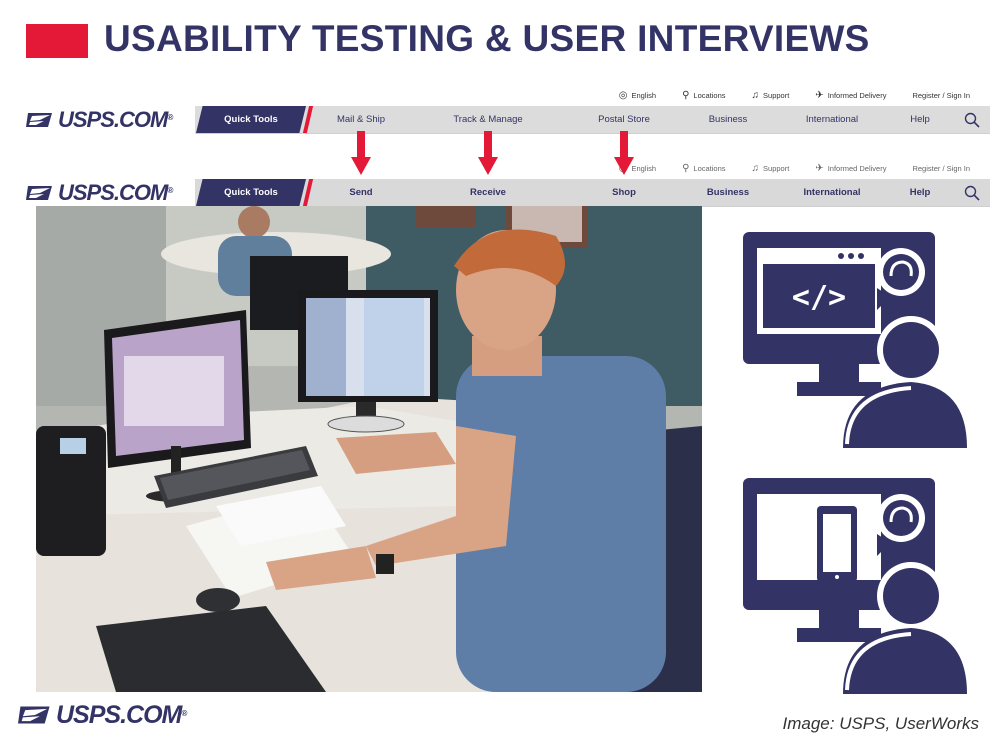 The width and height of the screenshot is (1003, 745). I want to click on desktop-code-user-icon: </>, so click(855, 340).